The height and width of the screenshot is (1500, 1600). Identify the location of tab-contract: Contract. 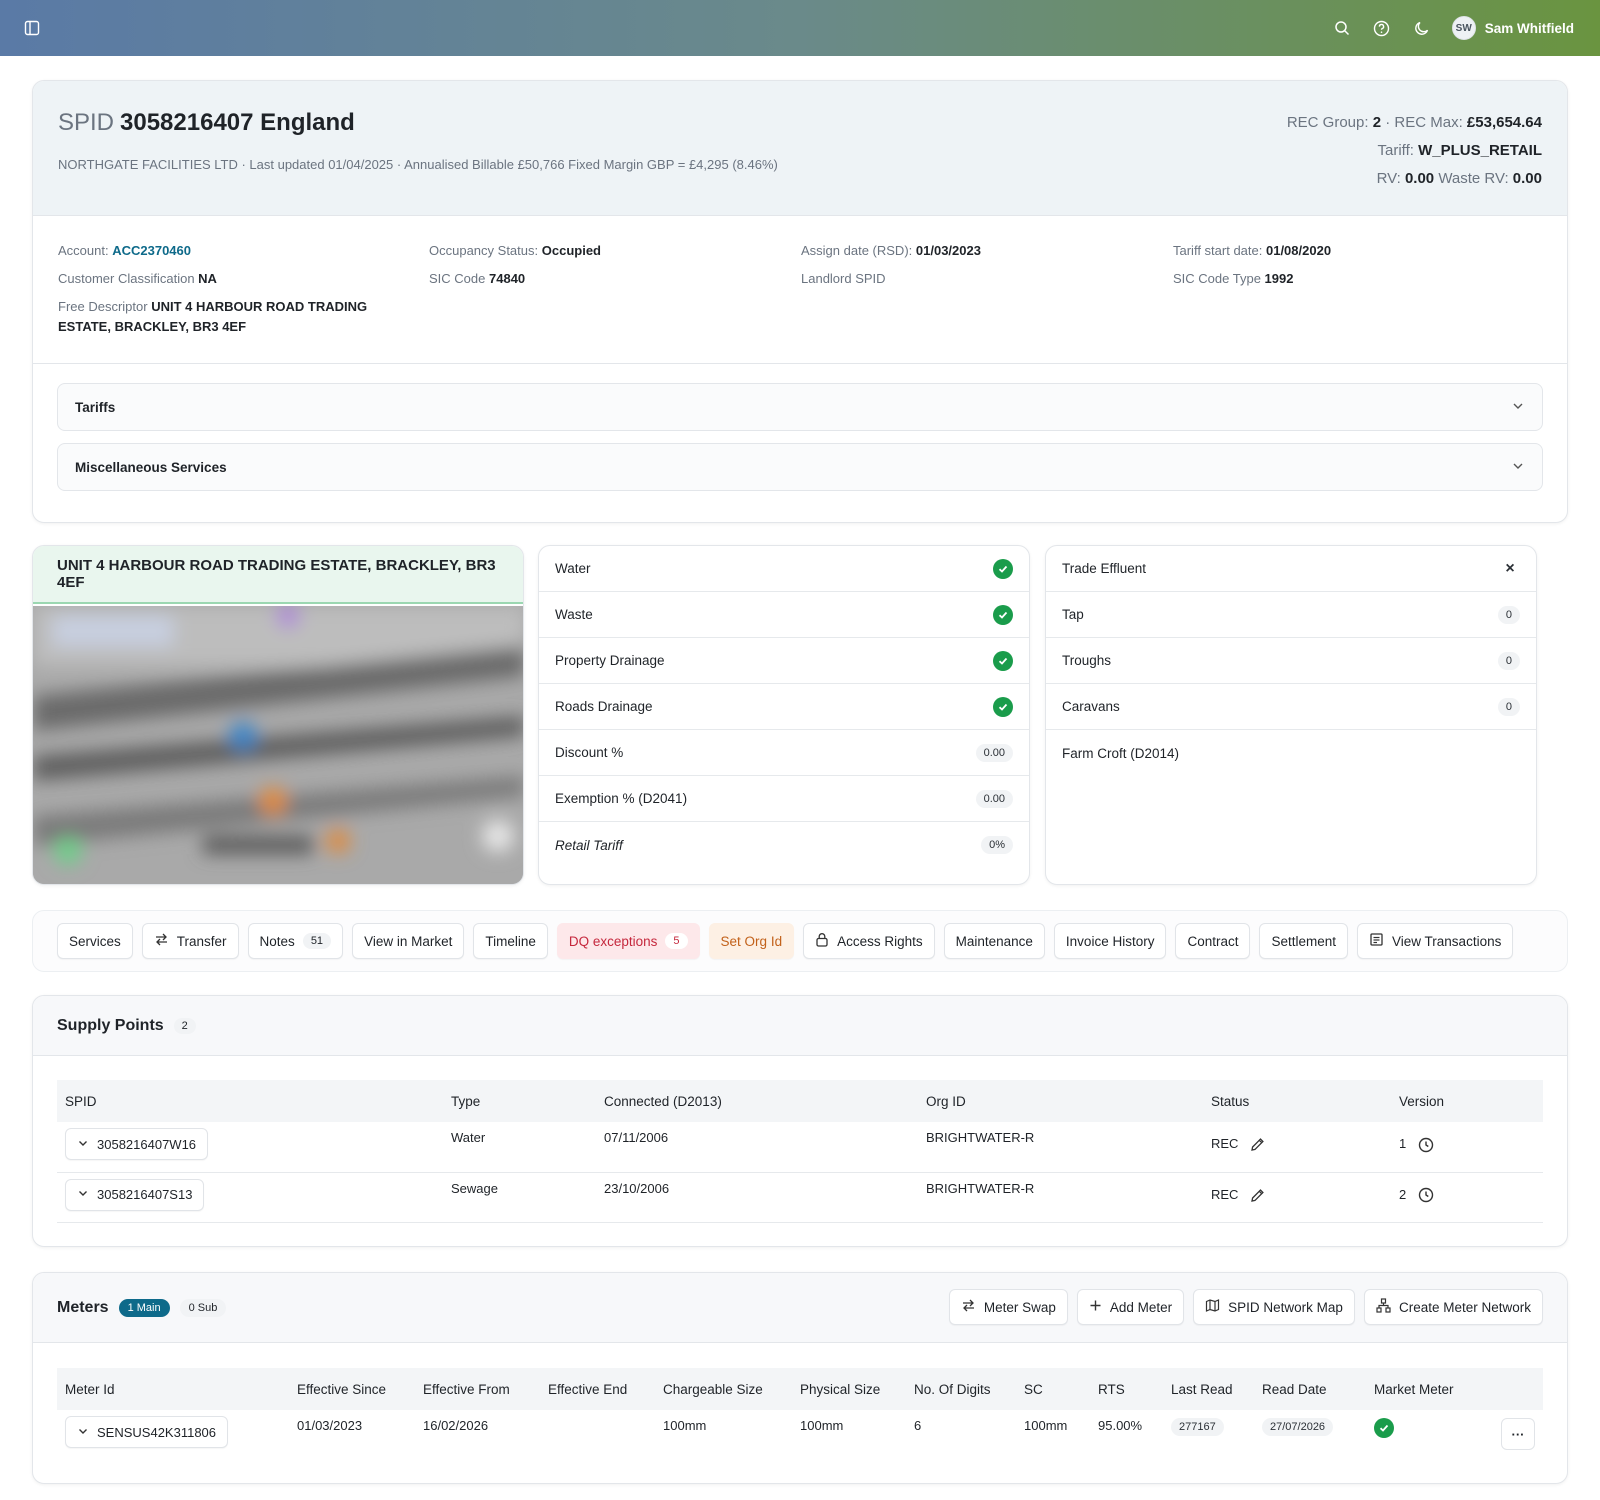
(1213, 941).